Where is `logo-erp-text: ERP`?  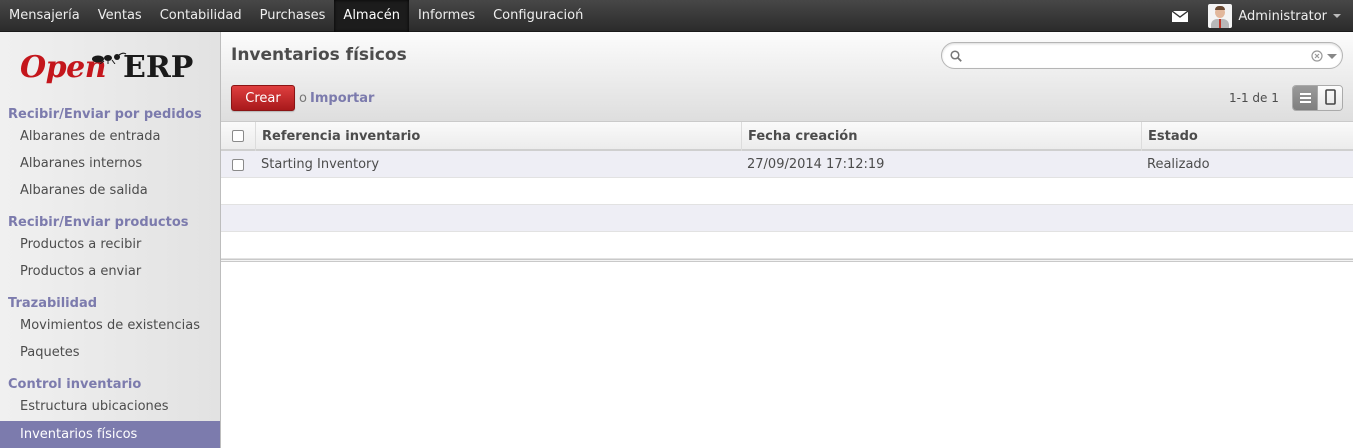 logo-erp-text: ERP is located at coordinates (158, 67).